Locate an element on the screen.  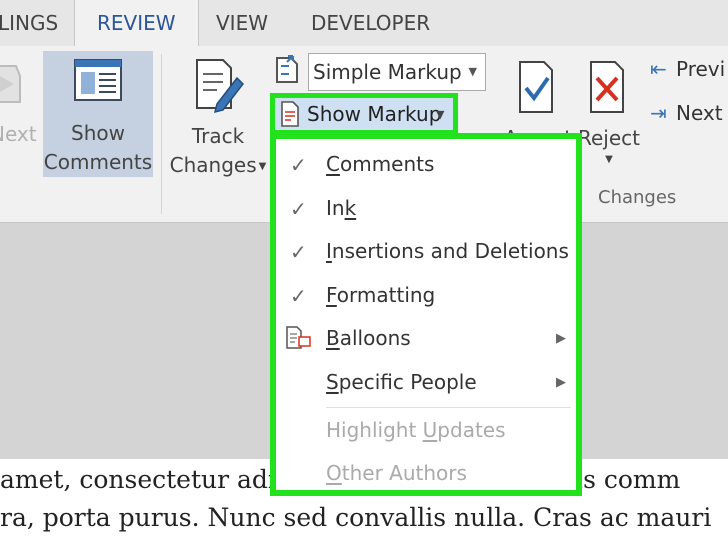
menu-item-comments: ✓ Comments is located at coordinates (426, 166).